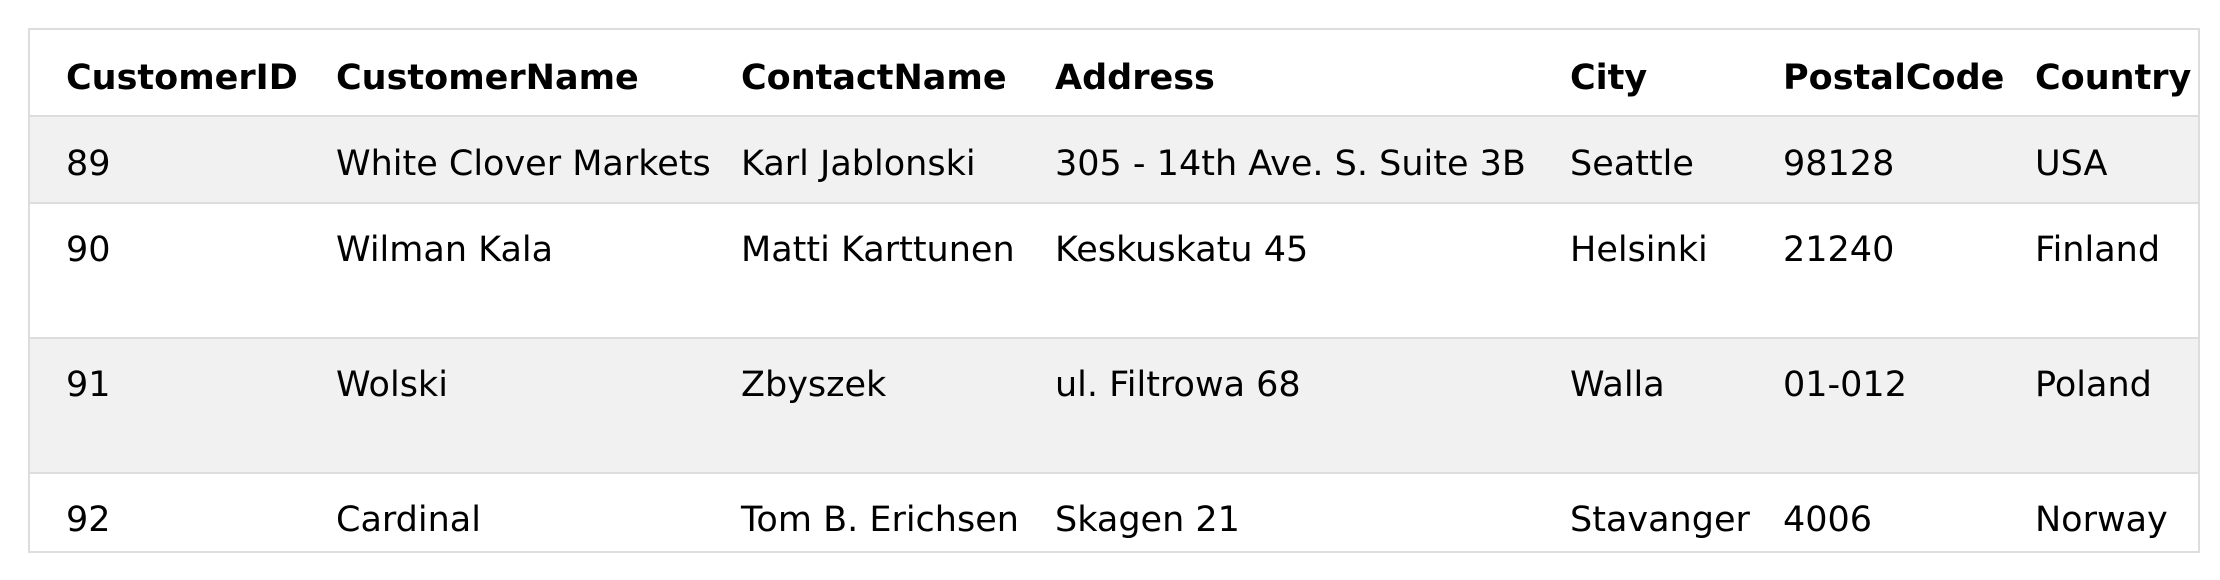 This screenshot has width=2220, height=580. I want to click on header-customerid: CustomerID, so click(182, 78).